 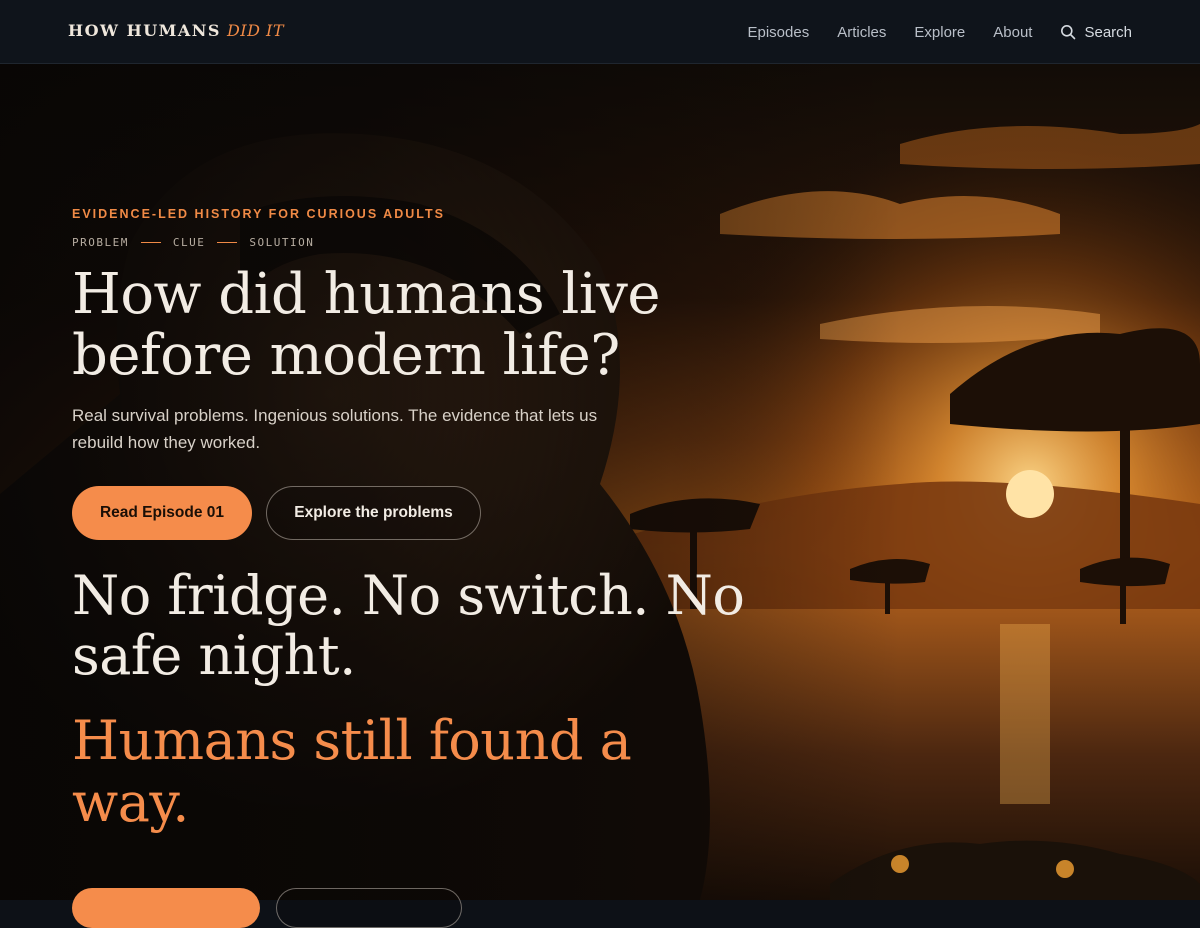 I want to click on problem-clue-solution-steps: PROBLEM CLUE SOLUTION, so click(x=193, y=242).